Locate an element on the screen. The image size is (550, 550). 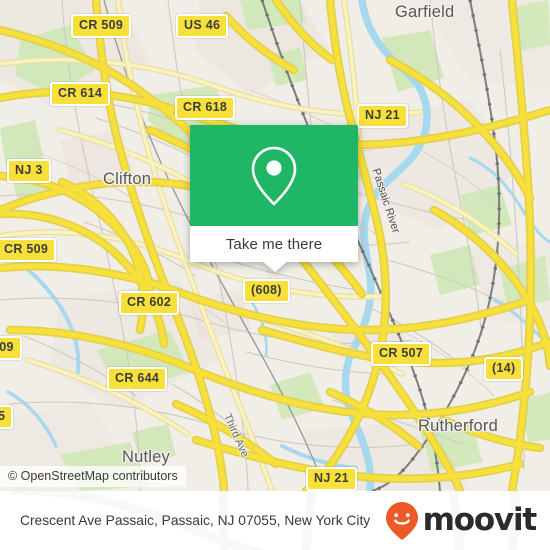
route-shield-608: (608) is located at coordinates (266, 291).